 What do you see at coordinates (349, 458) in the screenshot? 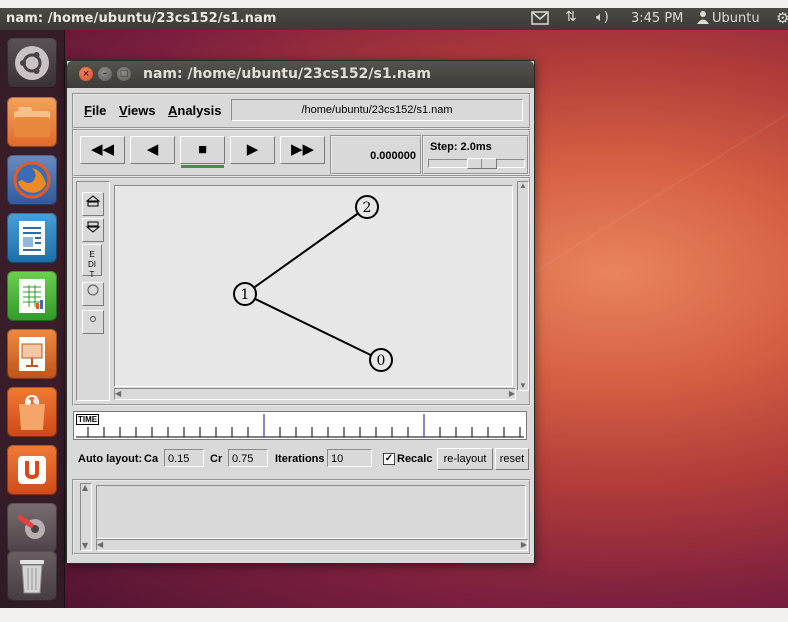
I see `iterations-input: 10` at bounding box center [349, 458].